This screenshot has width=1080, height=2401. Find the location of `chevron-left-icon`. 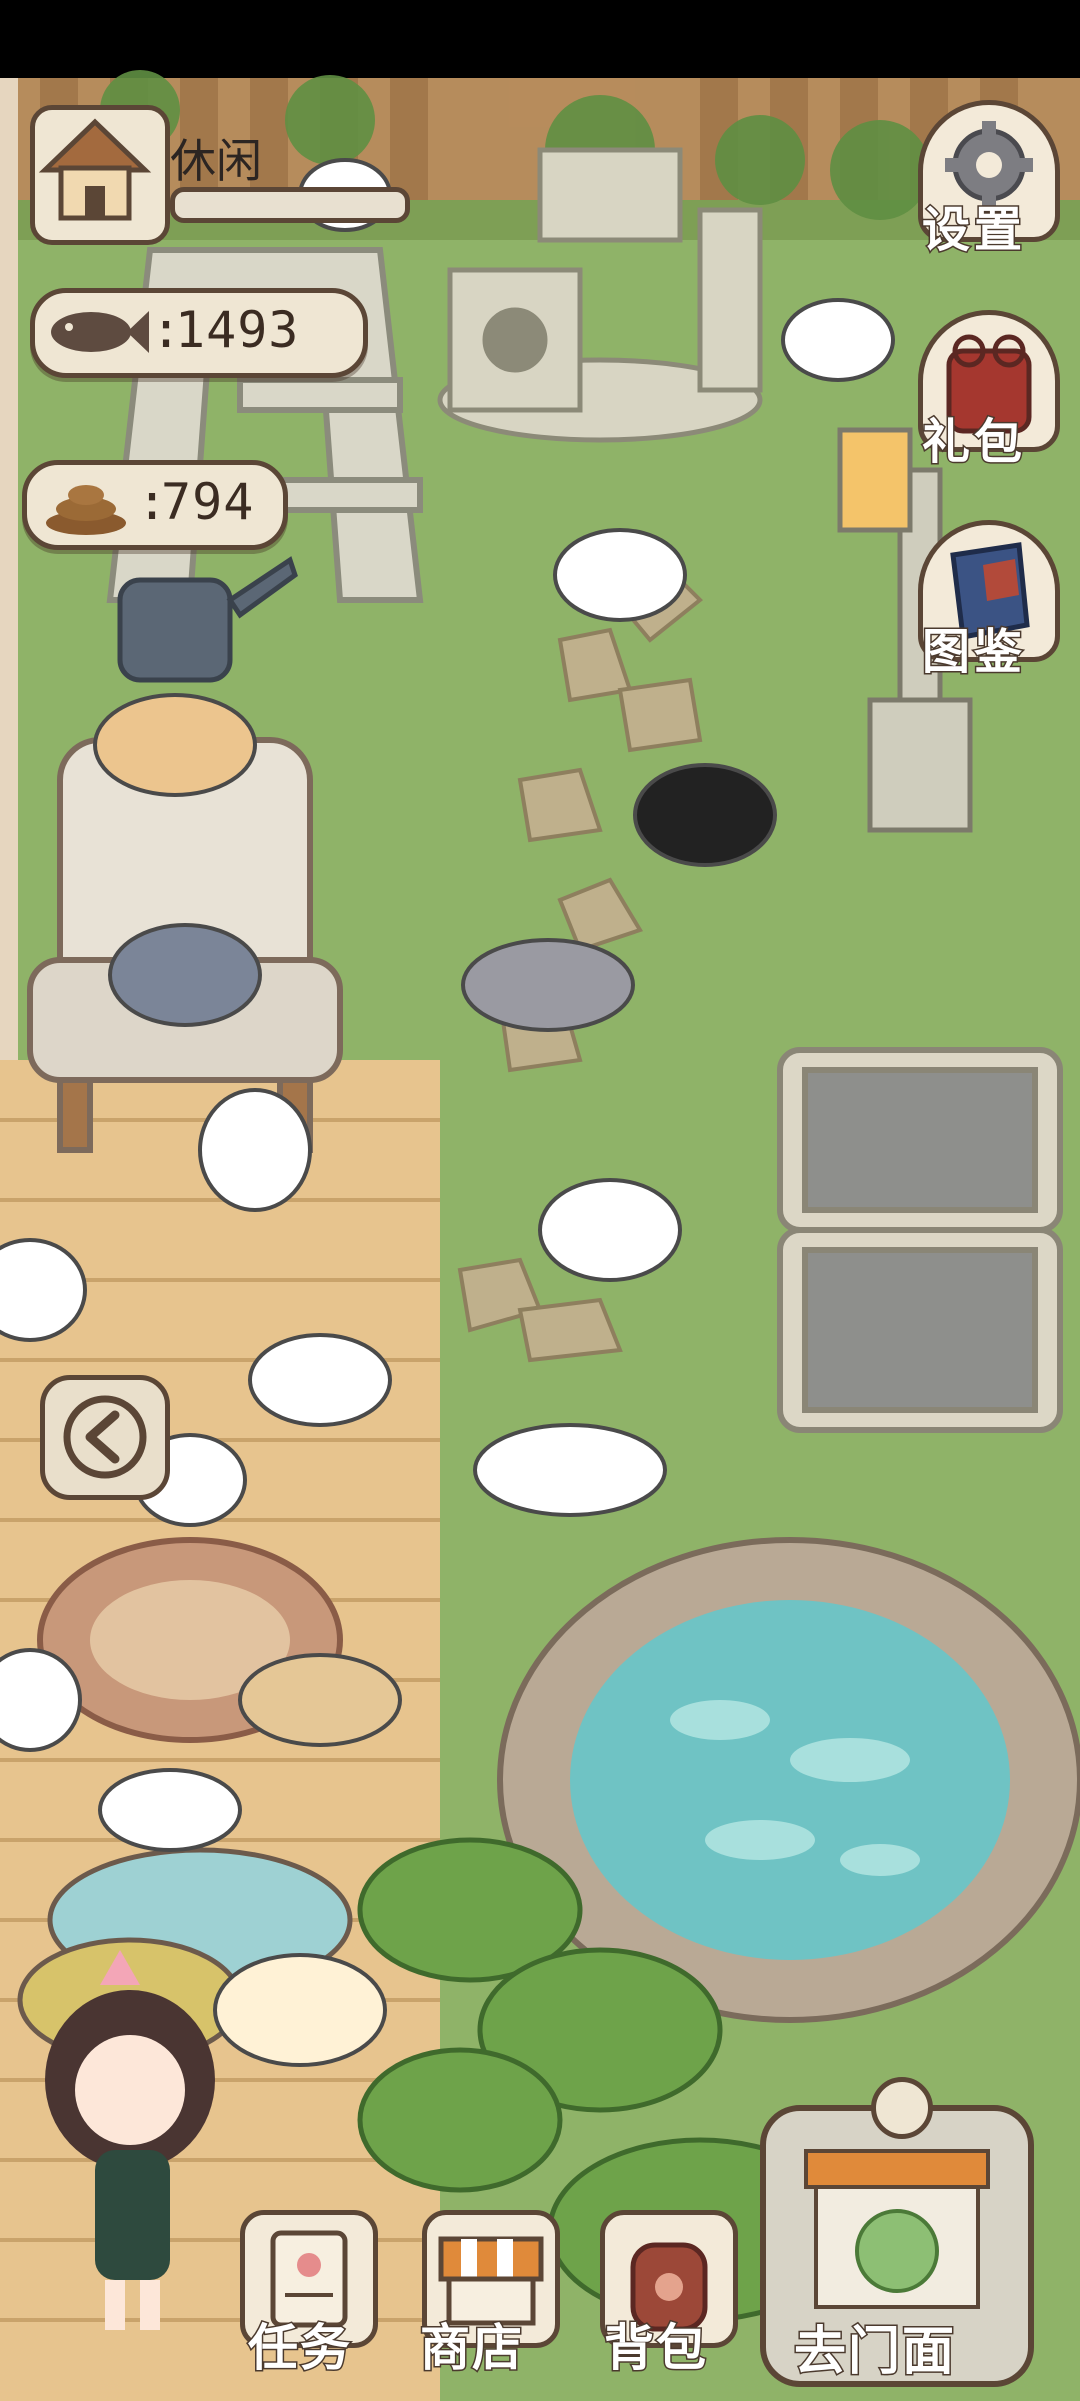

chevron-left-icon is located at coordinates (105, 1437).